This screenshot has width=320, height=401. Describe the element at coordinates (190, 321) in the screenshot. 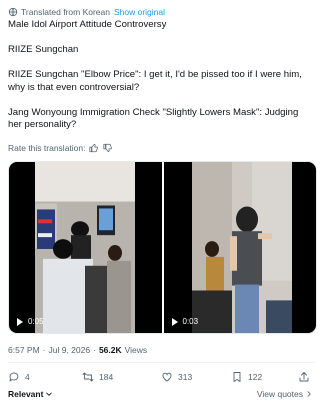

I see `video-duration-2: 0:03` at that location.